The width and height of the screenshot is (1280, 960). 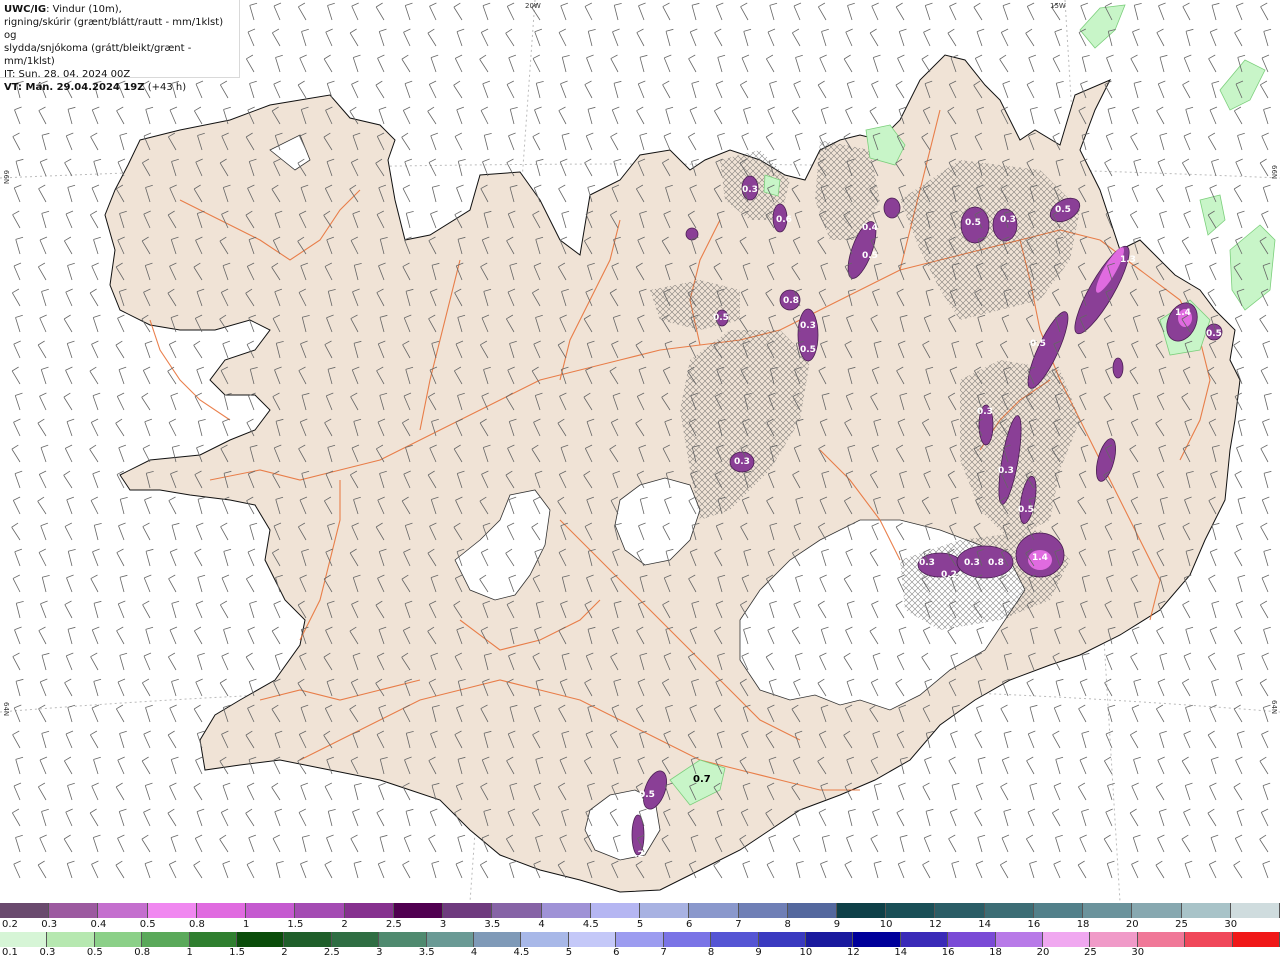 I want to click on scale-label: 2.5, so click(x=393, y=924).